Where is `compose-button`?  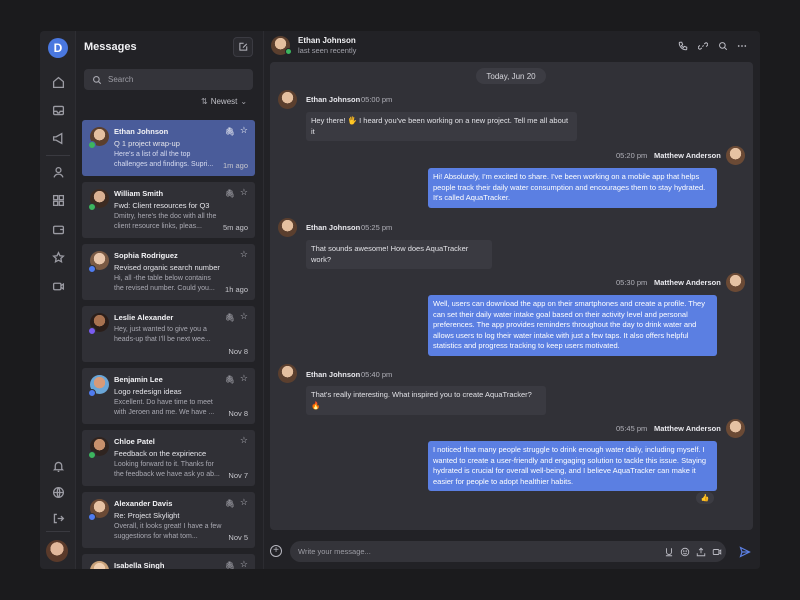 compose-button is located at coordinates (243, 47).